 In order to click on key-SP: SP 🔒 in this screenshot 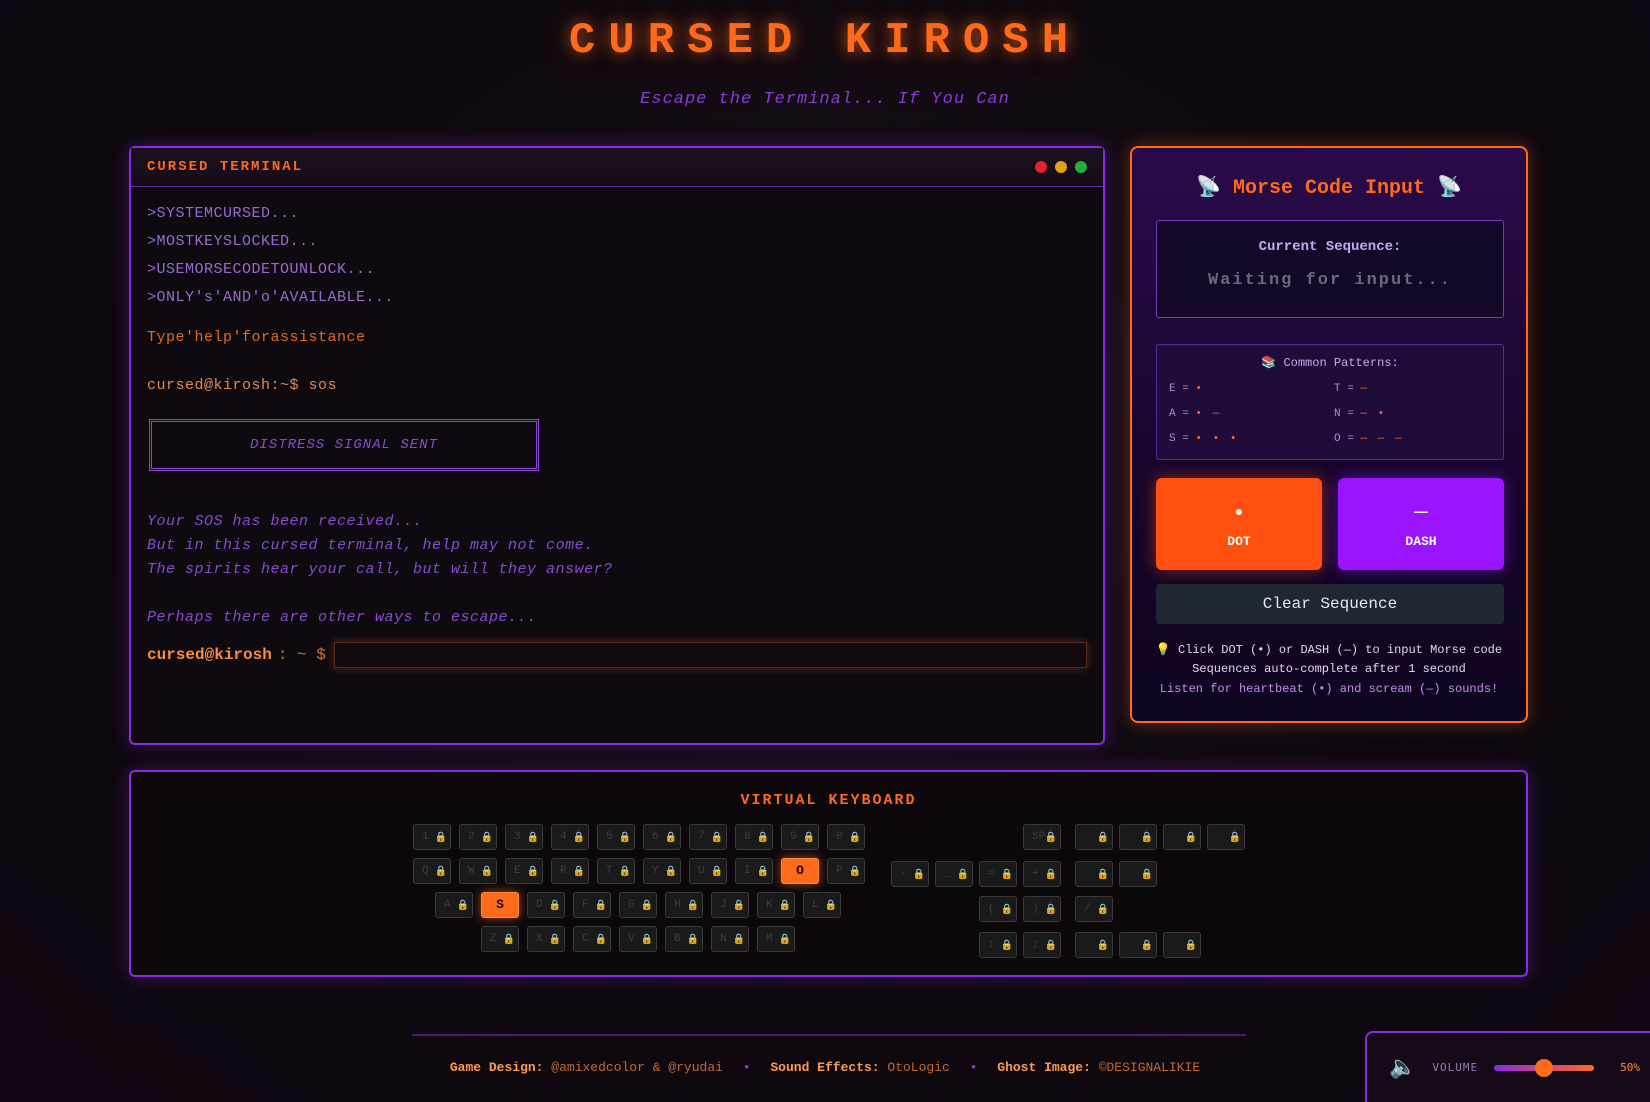, I will do `click(1042, 837)`.